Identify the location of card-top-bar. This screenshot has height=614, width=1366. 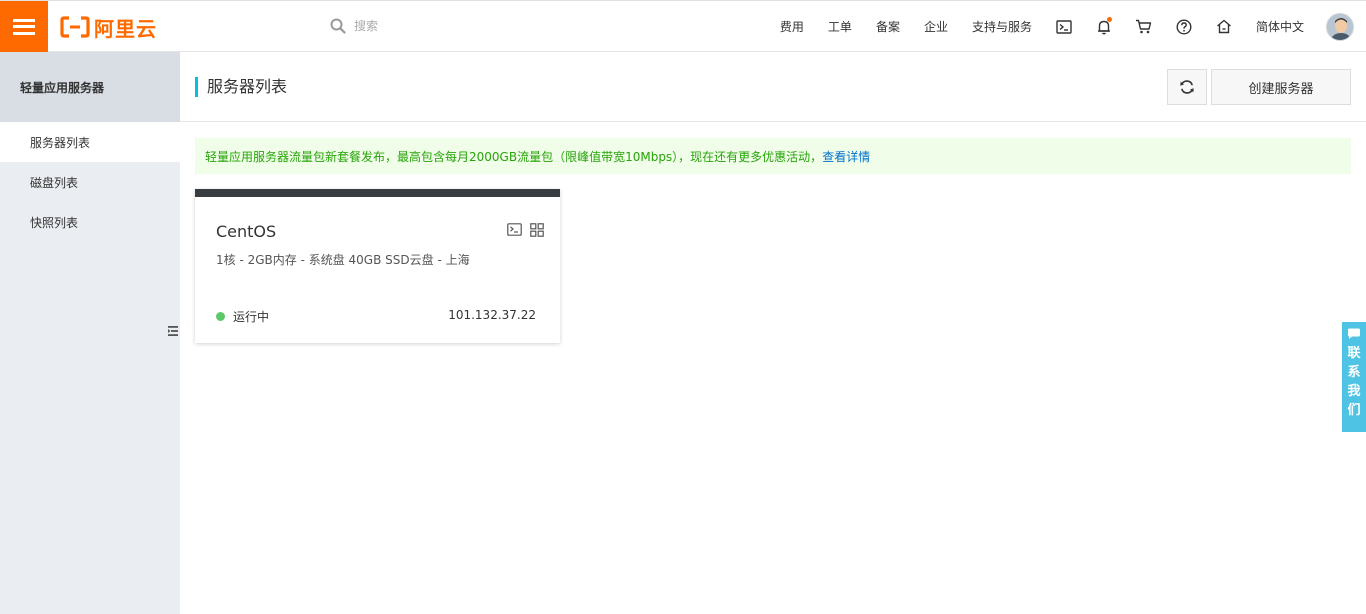
(377, 193).